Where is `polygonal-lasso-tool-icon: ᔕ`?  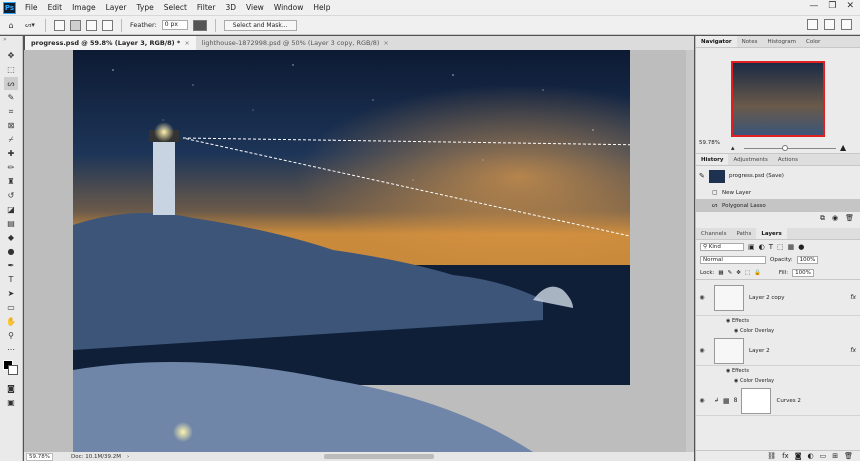 polygonal-lasso-tool-icon: ᔕ is located at coordinates (11, 83).